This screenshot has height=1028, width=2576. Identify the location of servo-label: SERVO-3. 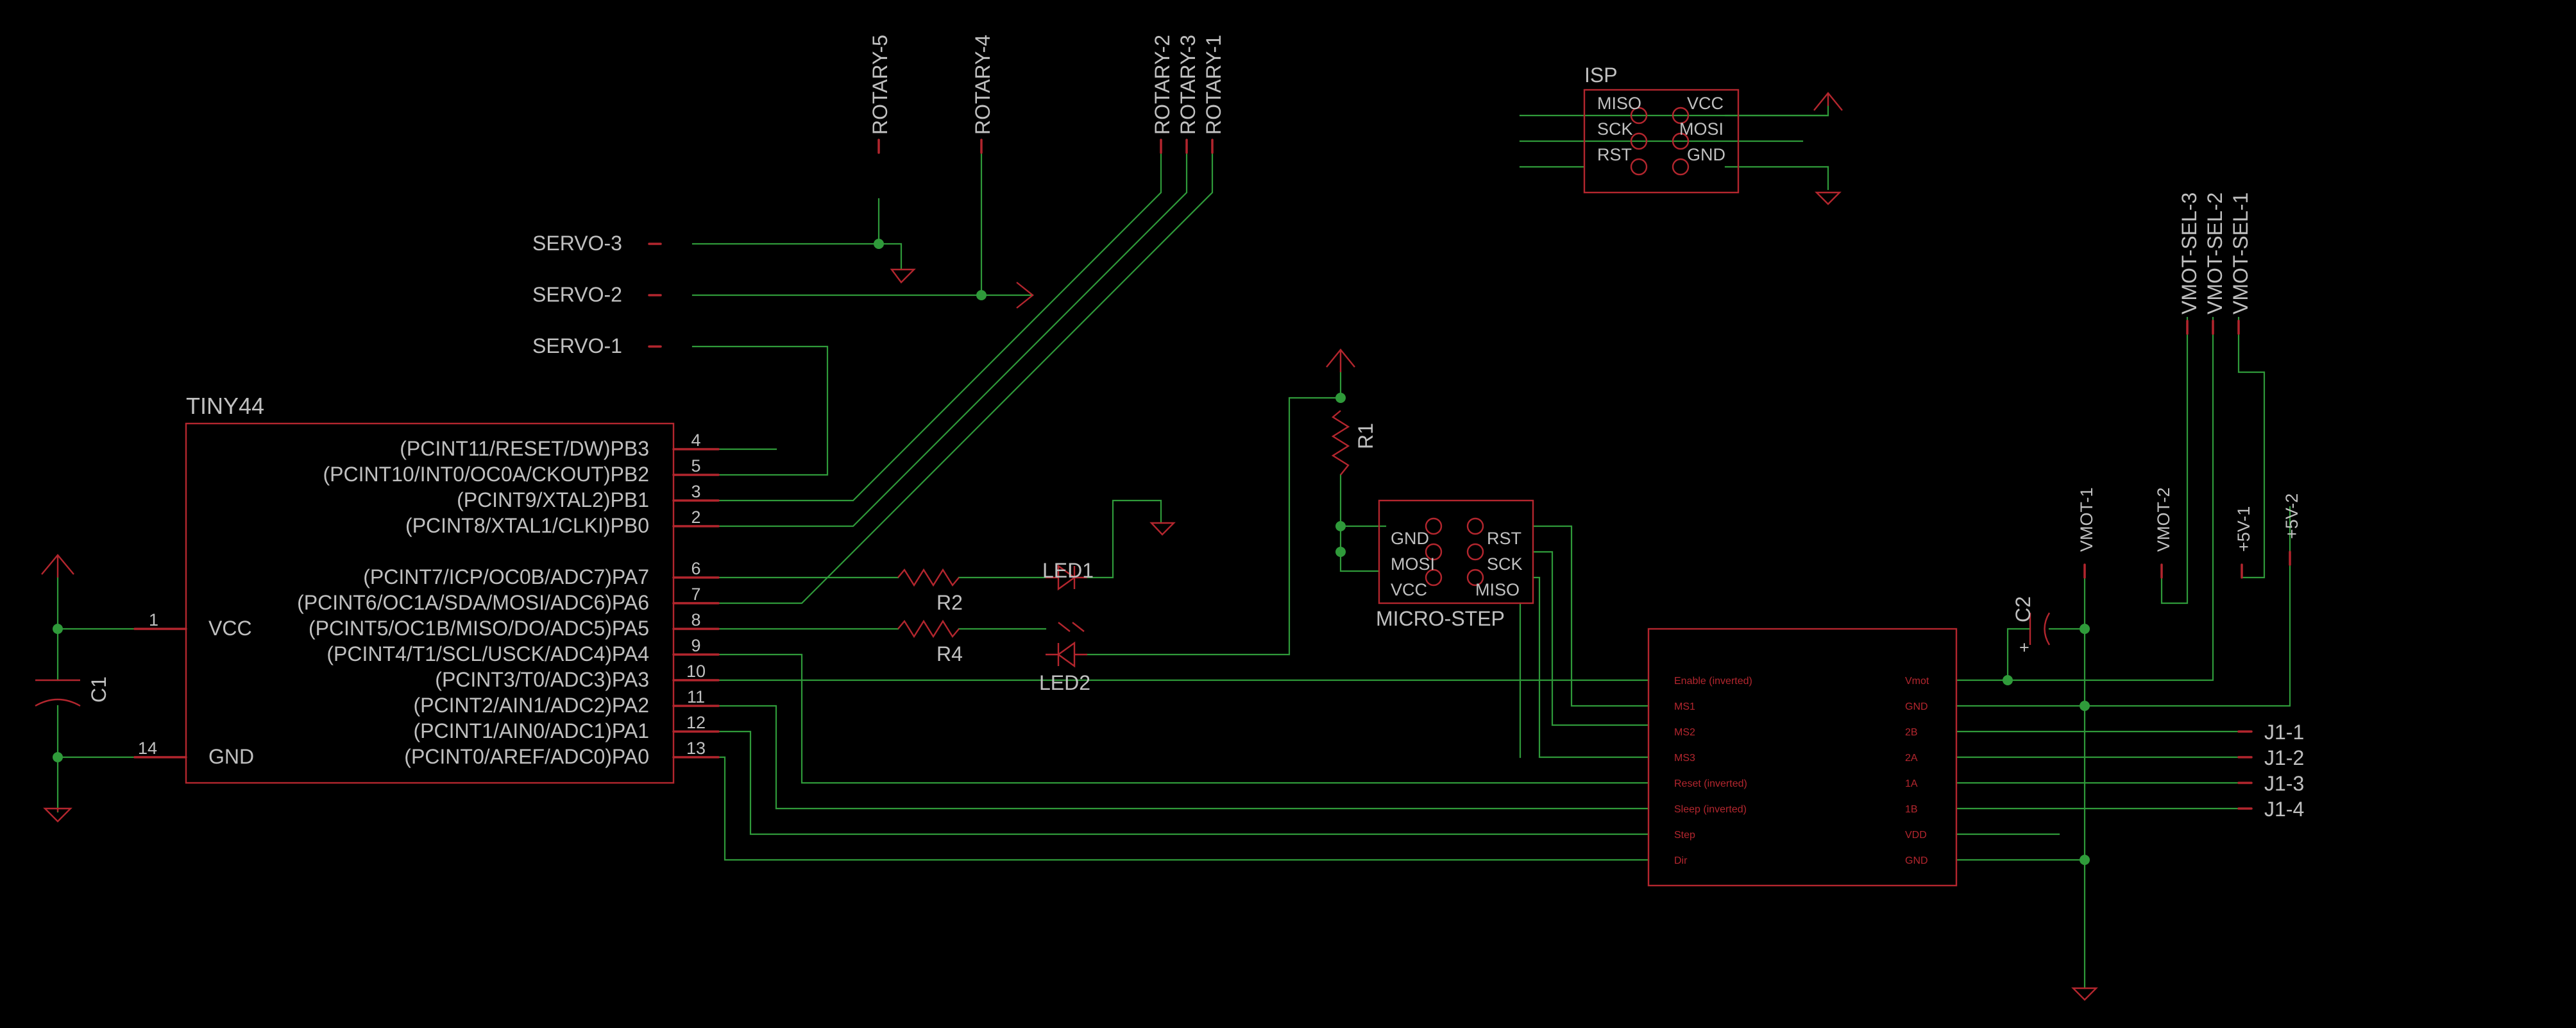
(577, 244).